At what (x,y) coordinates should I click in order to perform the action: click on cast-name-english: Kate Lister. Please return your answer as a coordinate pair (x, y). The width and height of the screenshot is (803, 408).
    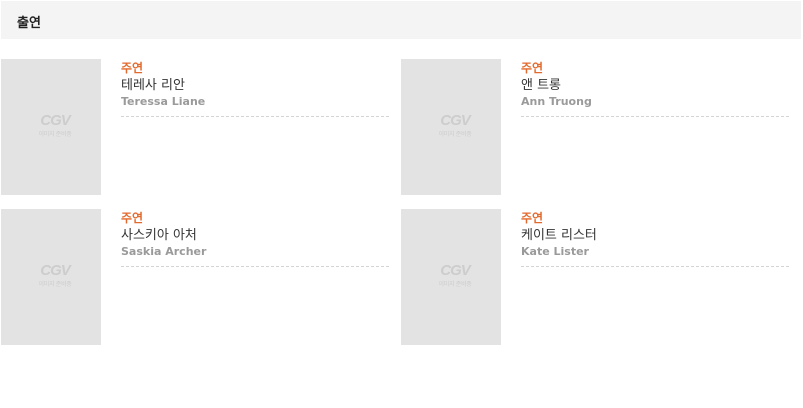
    Looking at the image, I should click on (655, 251).